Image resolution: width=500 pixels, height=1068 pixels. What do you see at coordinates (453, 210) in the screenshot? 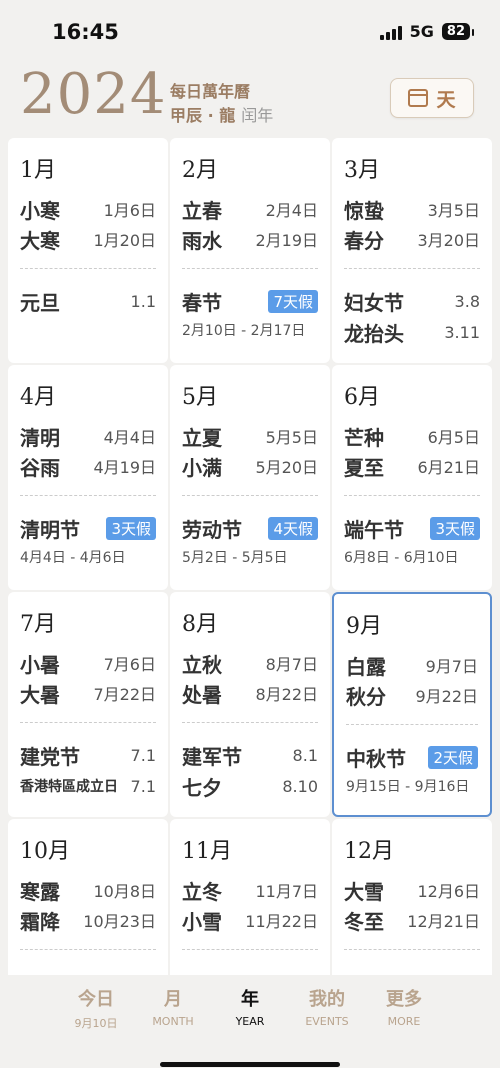
I see `solar-term-date: 3月5日` at bounding box center [453, 210].